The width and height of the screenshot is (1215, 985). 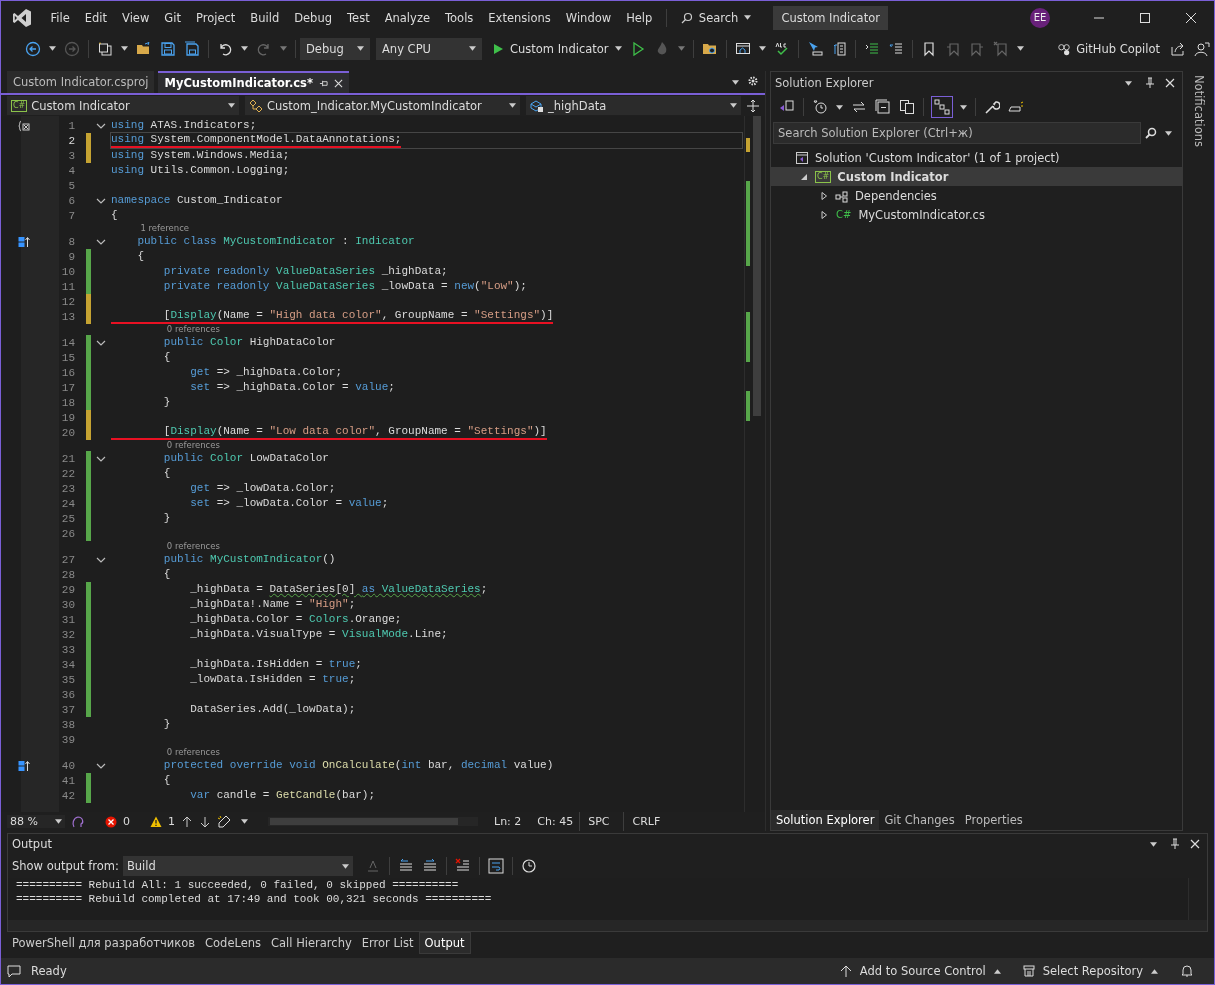 I want to click on tree-view-icon, so click(x=942, y=107).